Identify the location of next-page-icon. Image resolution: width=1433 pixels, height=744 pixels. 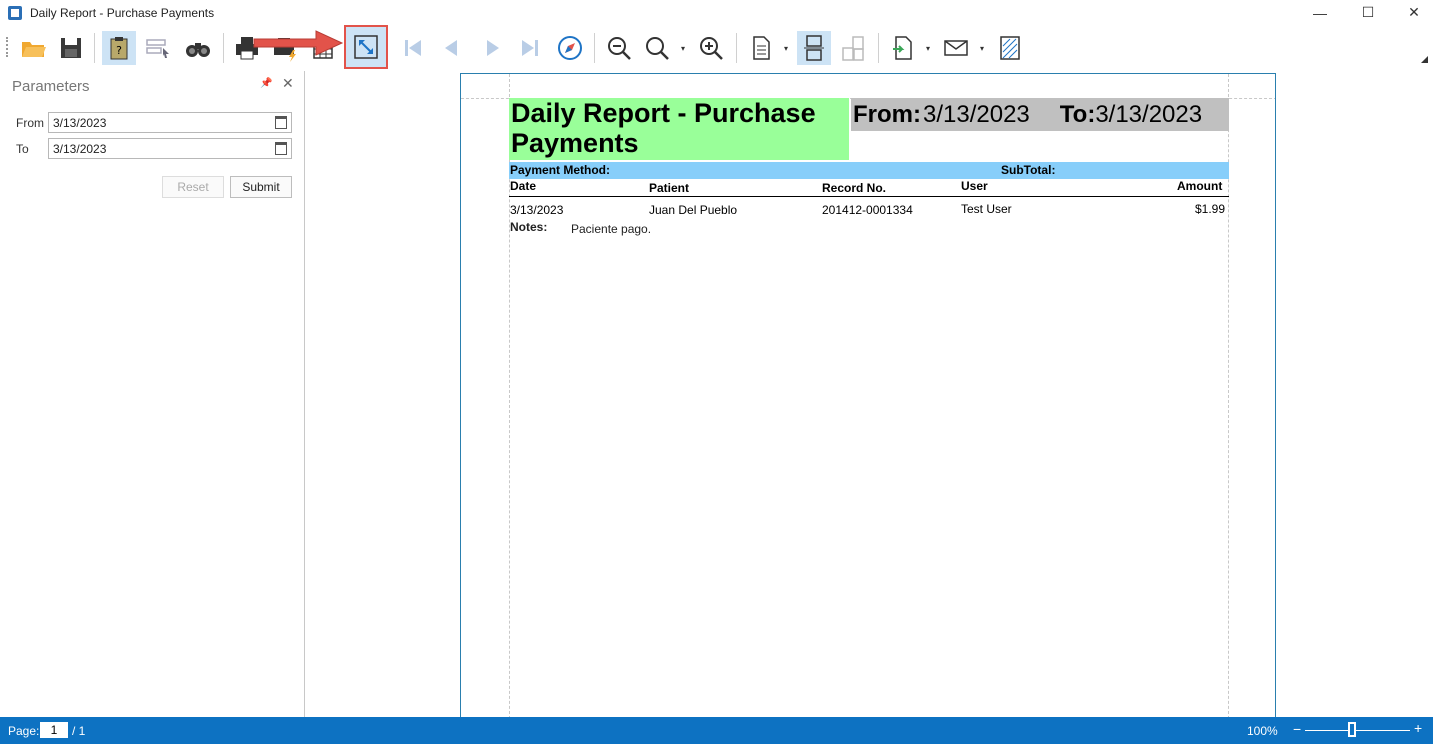
(493, 48).